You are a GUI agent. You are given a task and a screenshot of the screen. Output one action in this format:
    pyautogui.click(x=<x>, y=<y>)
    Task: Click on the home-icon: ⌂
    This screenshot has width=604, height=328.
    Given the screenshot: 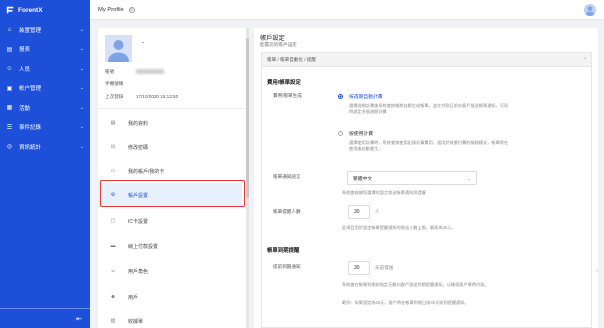 What is the action you would take?
    pyautogui.click(x=9, y=29)
    